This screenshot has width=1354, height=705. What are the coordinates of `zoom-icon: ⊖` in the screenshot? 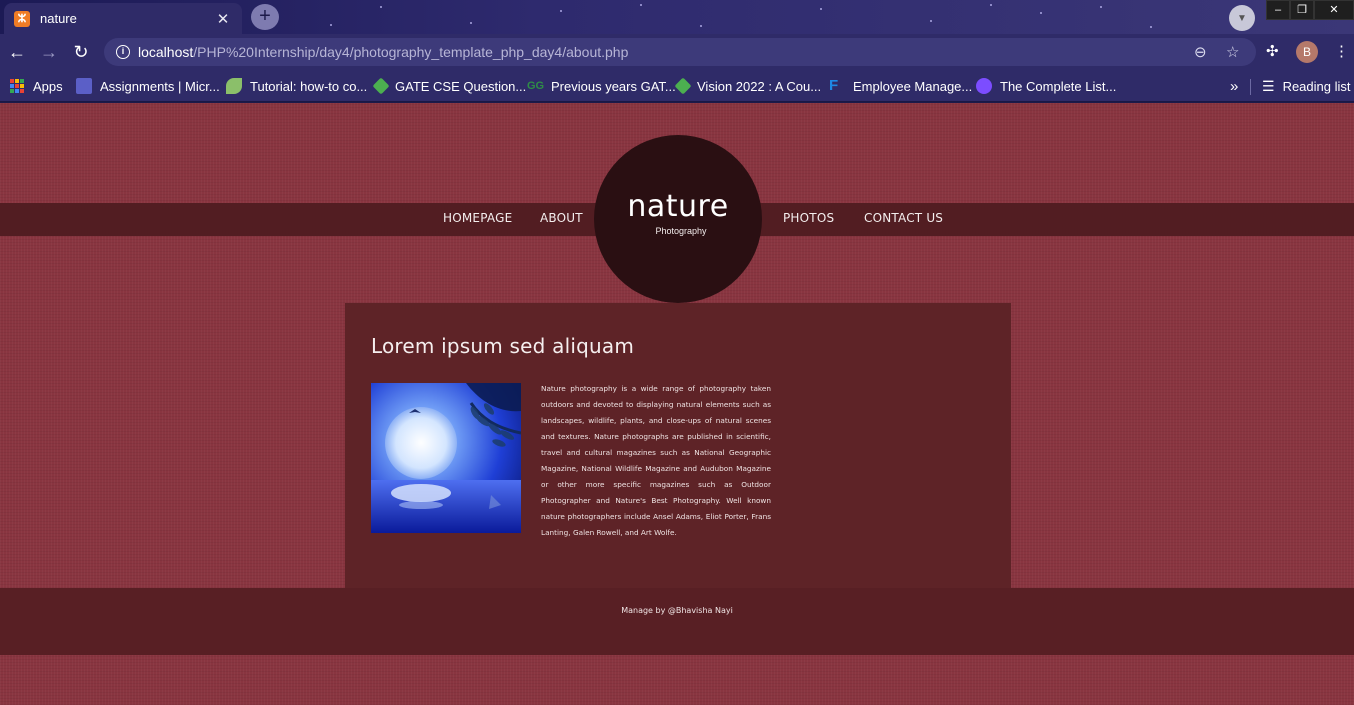 It's located at (1200, 52).